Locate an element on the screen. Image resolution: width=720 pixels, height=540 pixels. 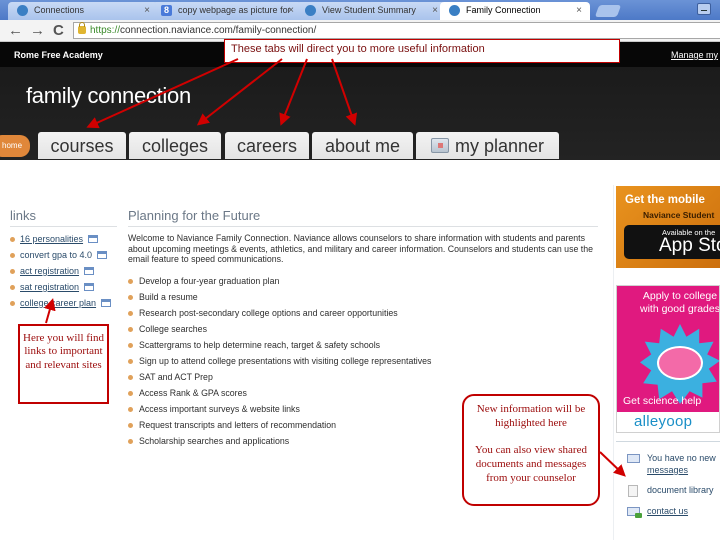
link-item: act registration is located at coordinates (60, 273).